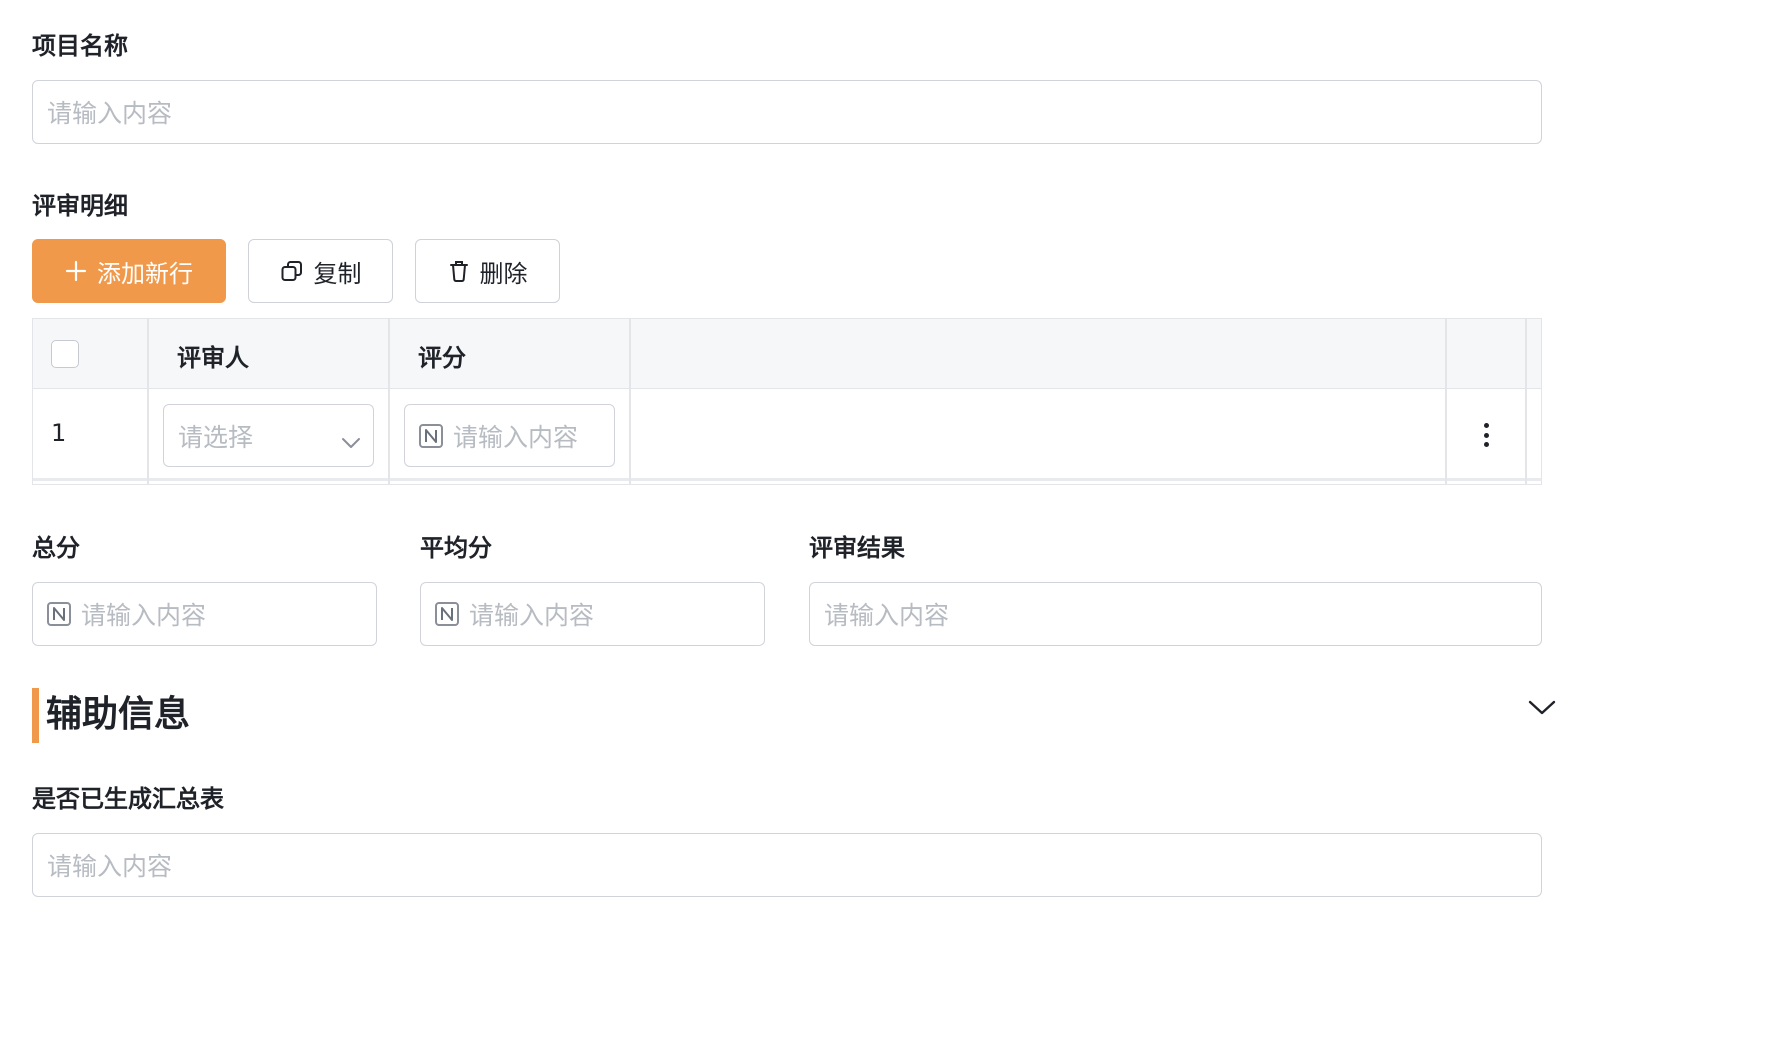 The height and width of the screenshot is (1044, 1768). Describe the element at coordinates (337, 273) in the screenshot. I see `copy-label: 复制` at that location.